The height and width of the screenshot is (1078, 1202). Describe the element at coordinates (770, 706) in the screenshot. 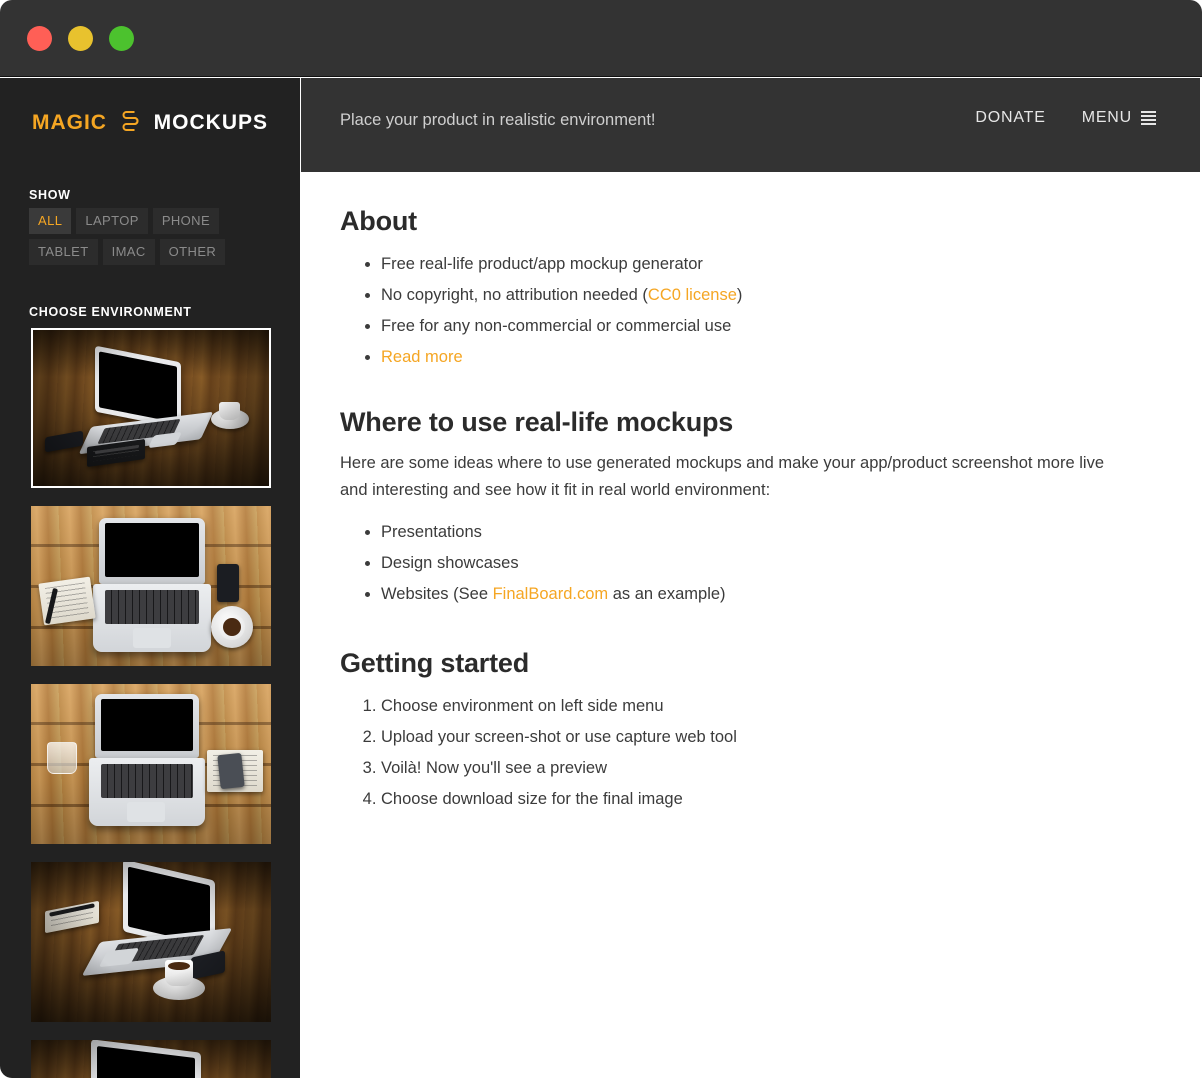

I see `list-item: Choose environment on left side menu` at that location.